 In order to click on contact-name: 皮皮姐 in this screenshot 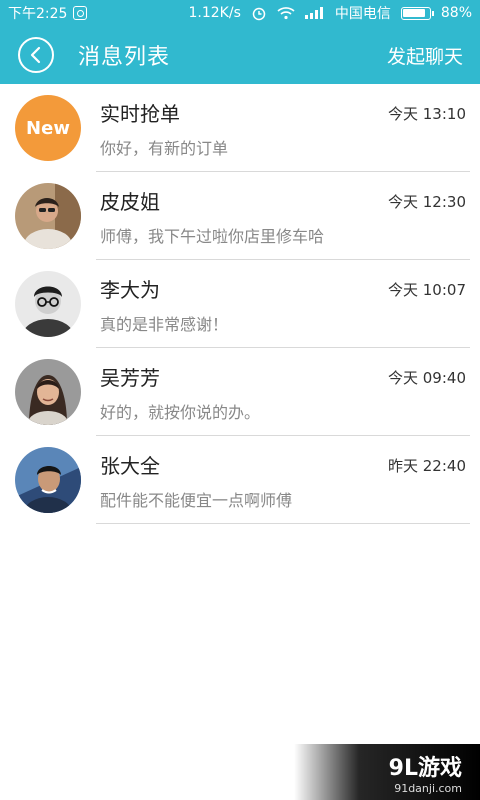, I will do `click(130, 202)`.